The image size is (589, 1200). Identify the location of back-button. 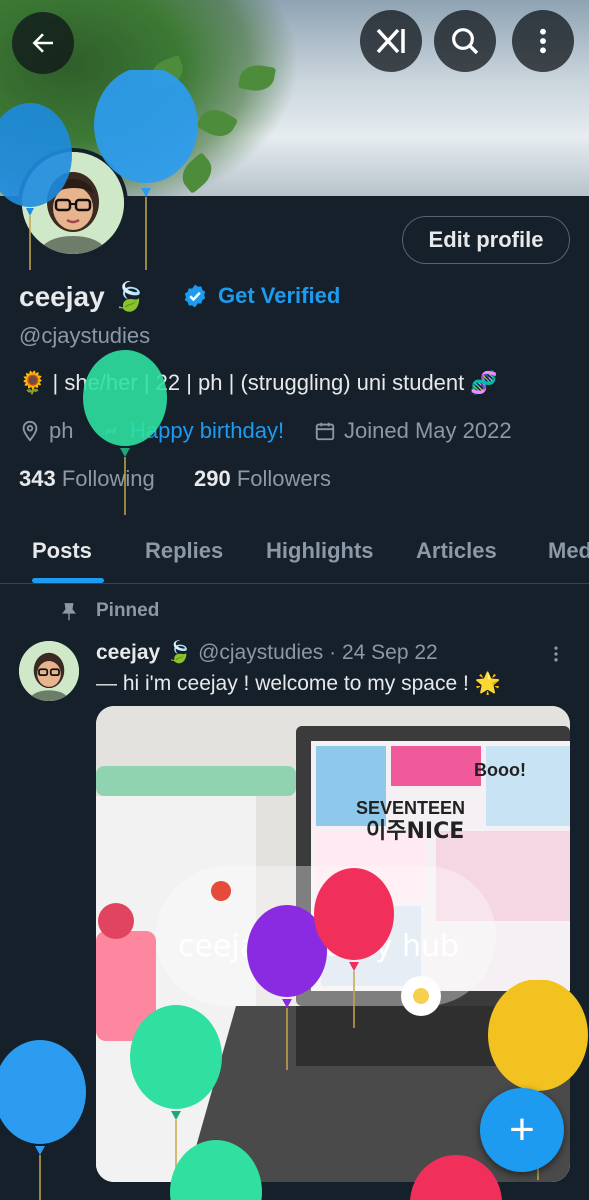
(43, 43).